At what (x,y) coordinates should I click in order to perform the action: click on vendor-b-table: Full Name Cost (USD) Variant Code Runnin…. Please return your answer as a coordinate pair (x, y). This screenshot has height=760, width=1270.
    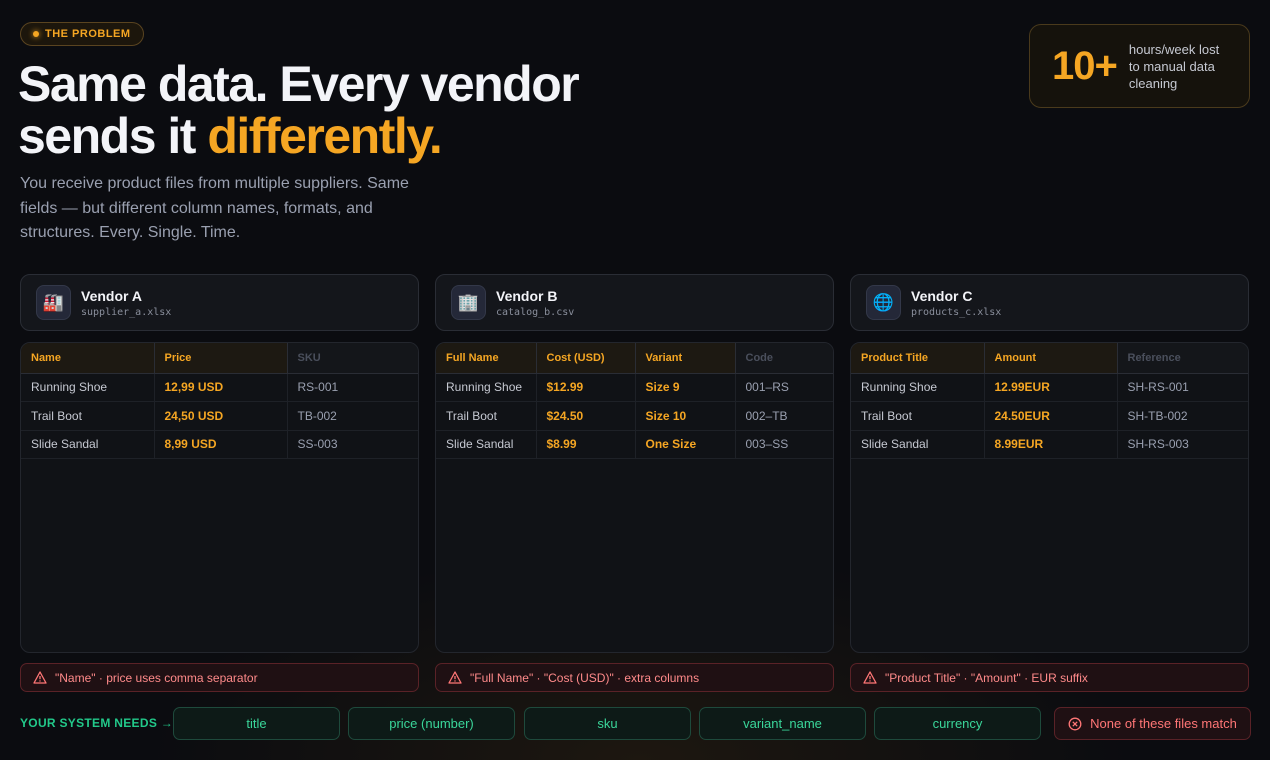
    Looking at the image, I should click on (634, 497).